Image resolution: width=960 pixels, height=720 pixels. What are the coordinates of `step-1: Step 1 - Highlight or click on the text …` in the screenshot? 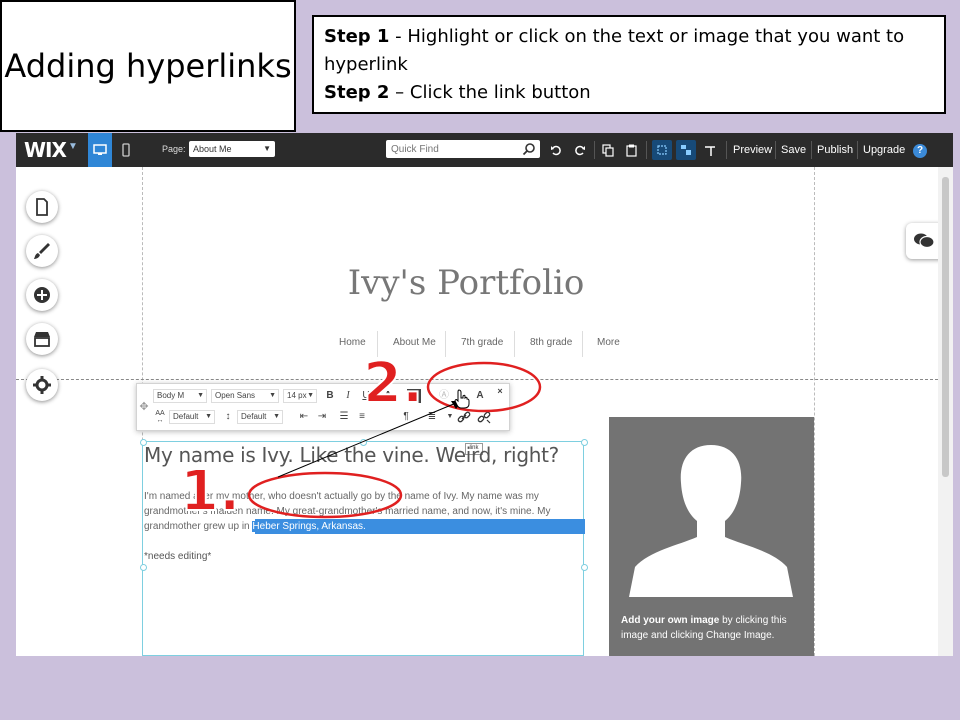 It's located at (614, 50).